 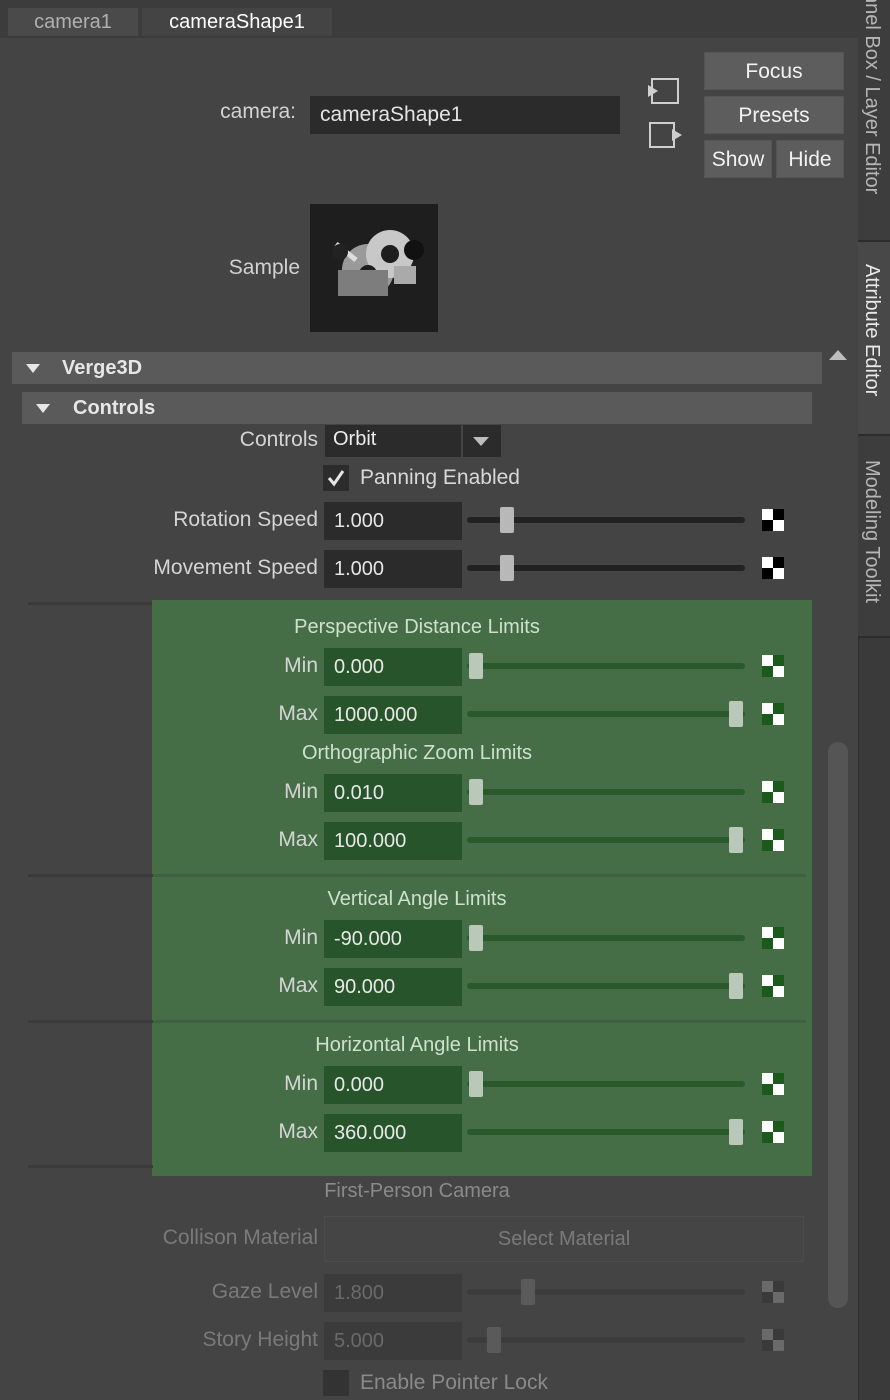 I want to click on rotation-speed-slider-handle, so click(x=507, y=520).